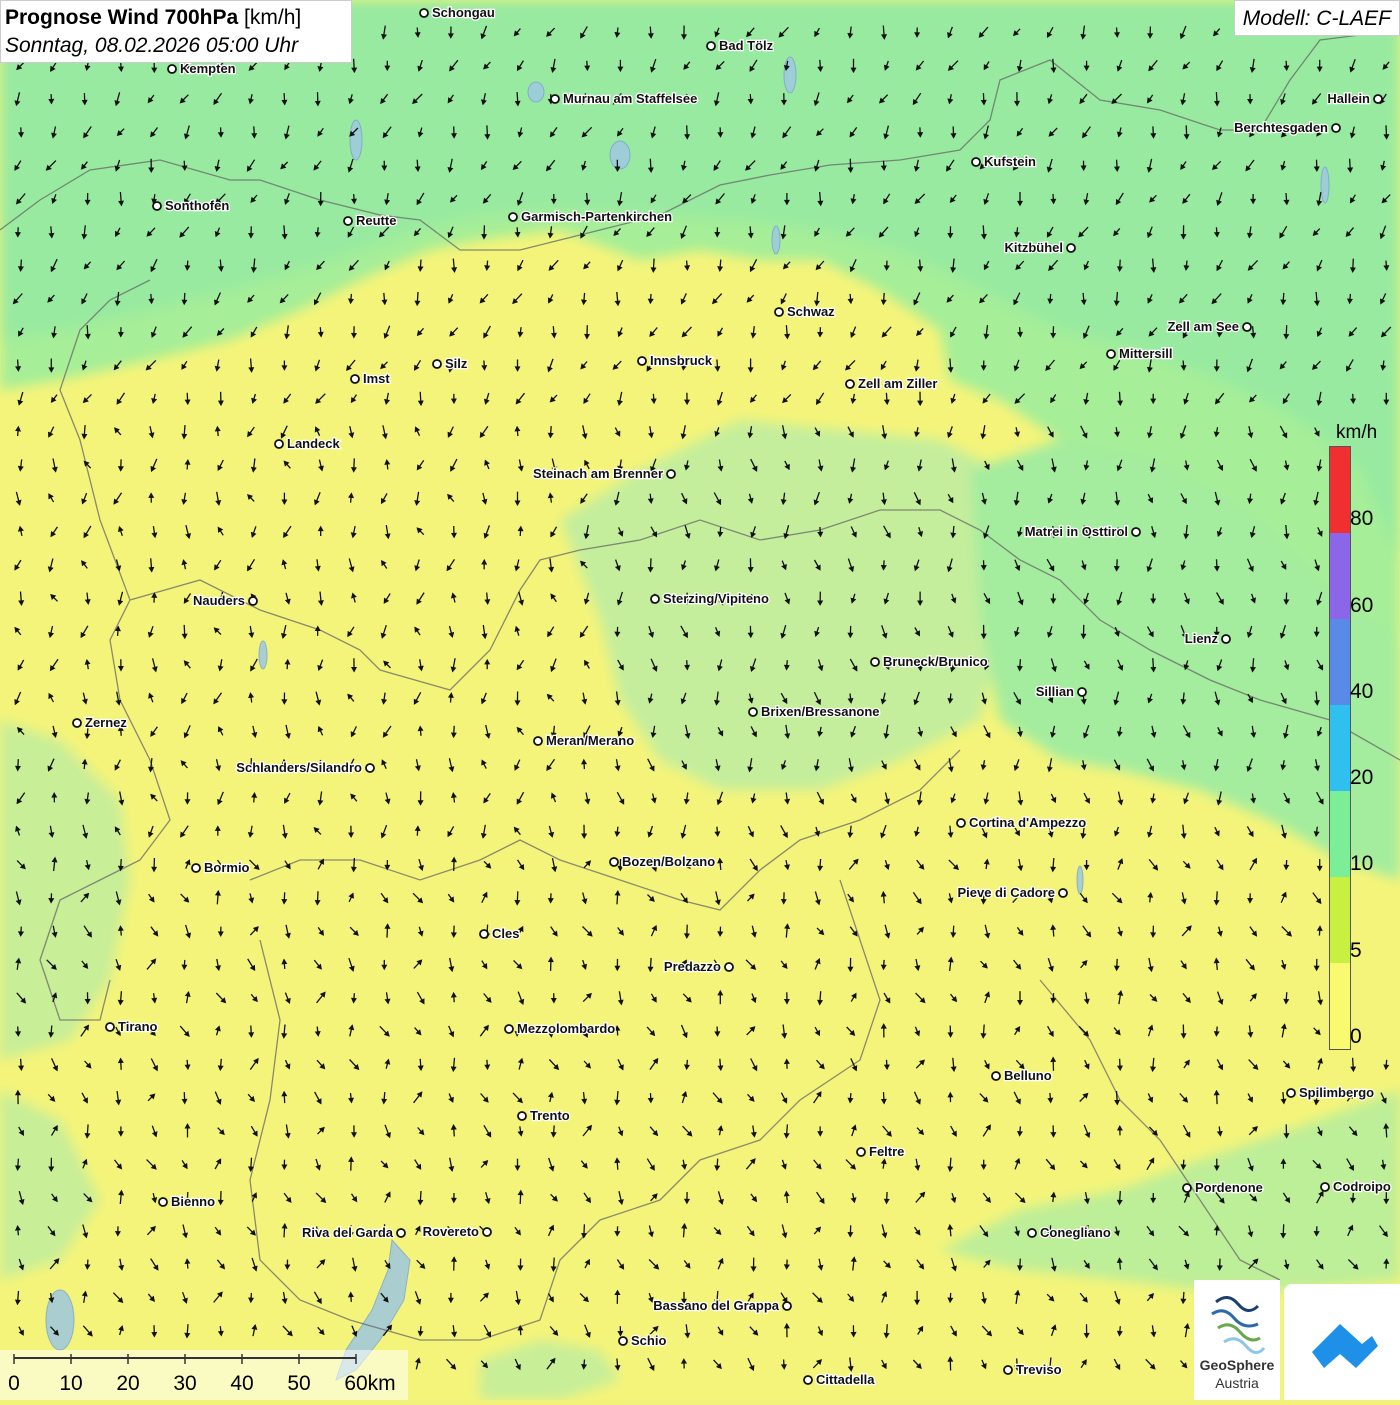 Image resolution: width=1400 pixels, height=1405 pixels. Describe the element at coordinates (1356, 433) in the screenshot. I see `legend-unit: km/h` at that location.